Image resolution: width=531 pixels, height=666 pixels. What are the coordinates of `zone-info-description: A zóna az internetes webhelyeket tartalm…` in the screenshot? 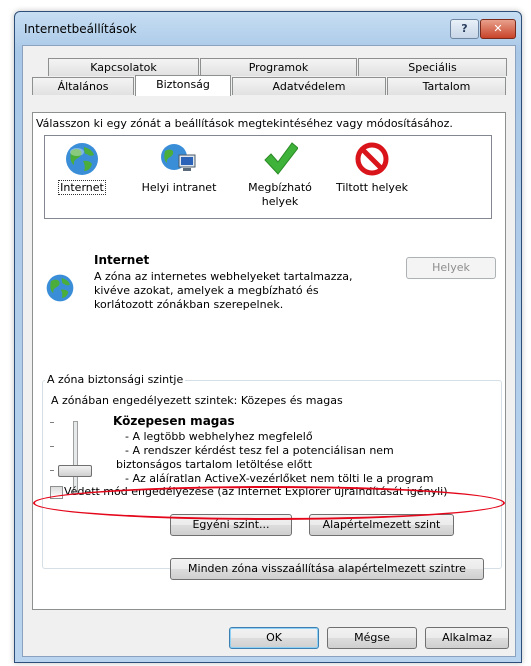 It's located at (223, 290).